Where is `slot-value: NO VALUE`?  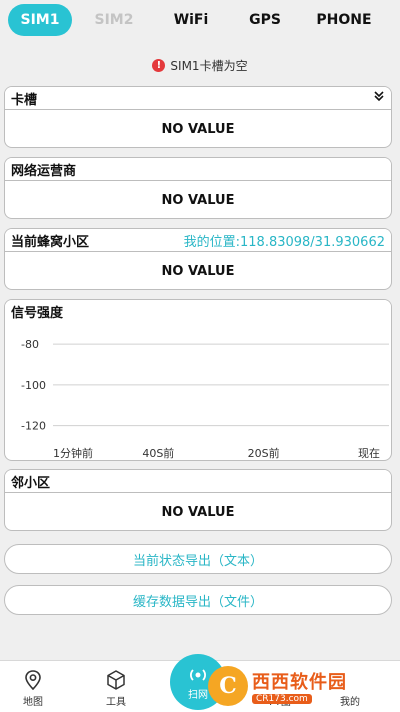 slot-value: NO VALUE is located at coordinates (198, 129).